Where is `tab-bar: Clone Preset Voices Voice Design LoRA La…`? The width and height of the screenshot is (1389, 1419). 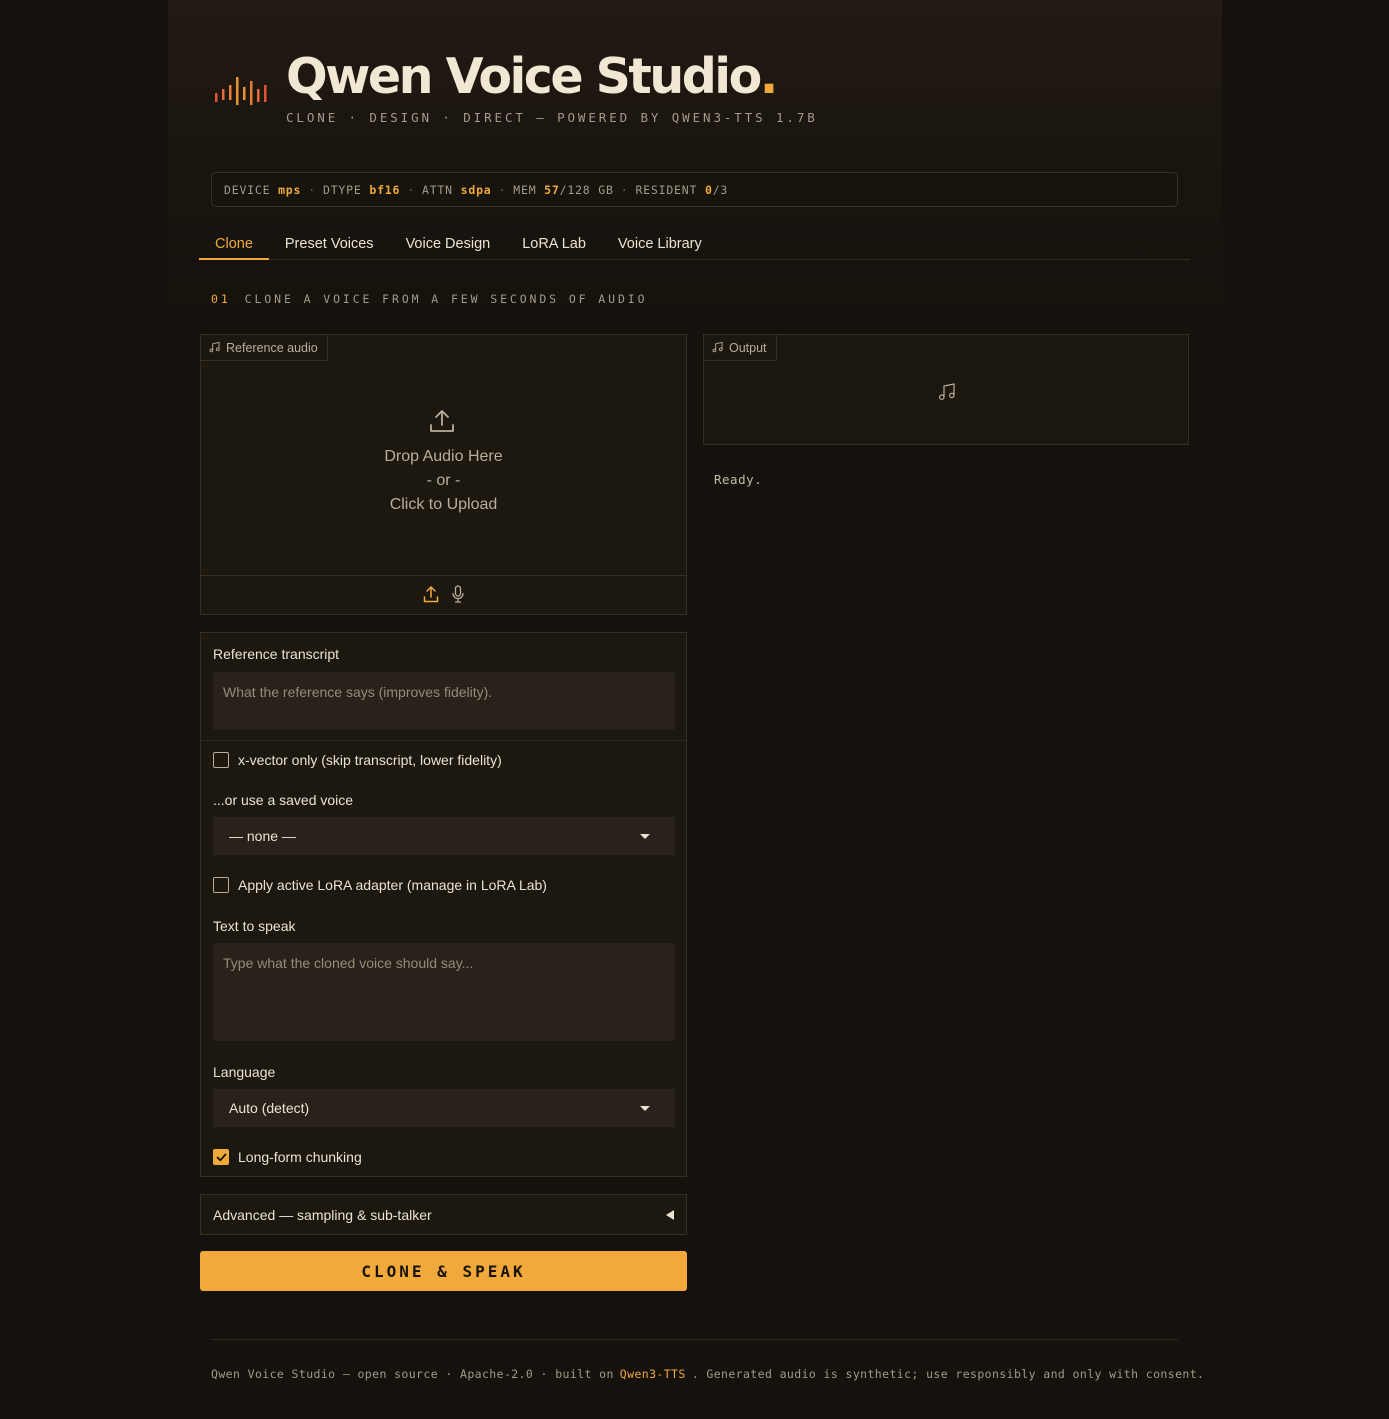 tab-bar: Clone Preset Voices Voice Design LoRA La… is located at coordinates (694, 245).